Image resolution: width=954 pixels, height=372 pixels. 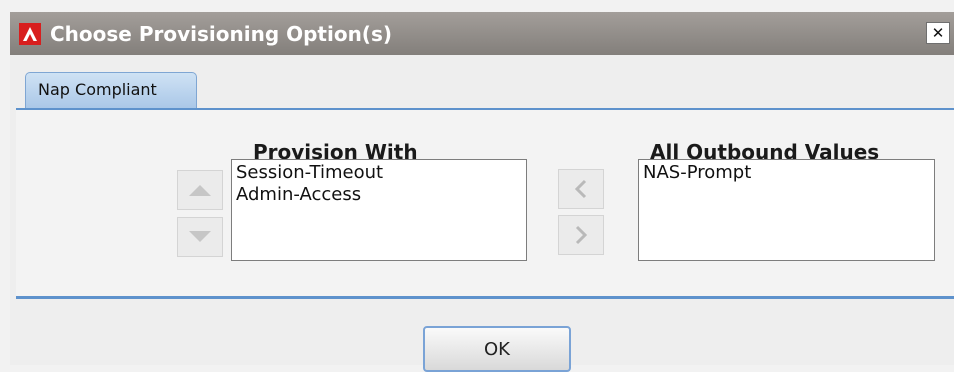 I want to click on move-down-button, so click(x=200, y=237).